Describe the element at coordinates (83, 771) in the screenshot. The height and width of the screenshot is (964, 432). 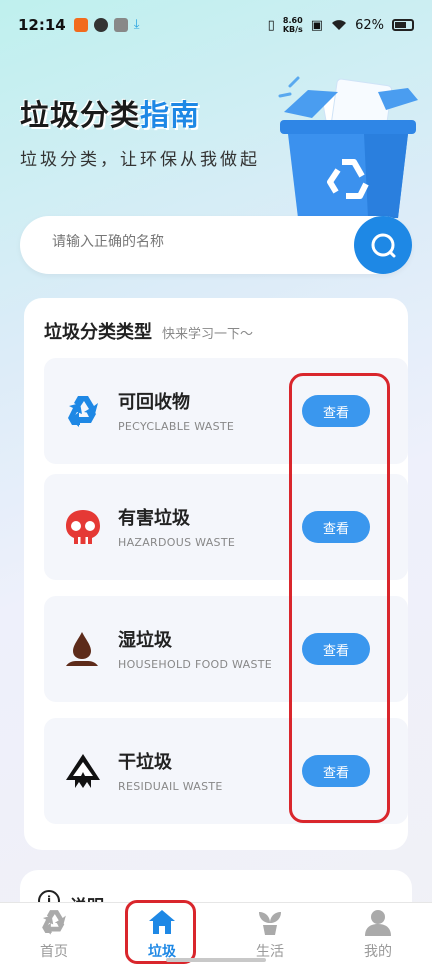
I see `residual-icon` at that location.